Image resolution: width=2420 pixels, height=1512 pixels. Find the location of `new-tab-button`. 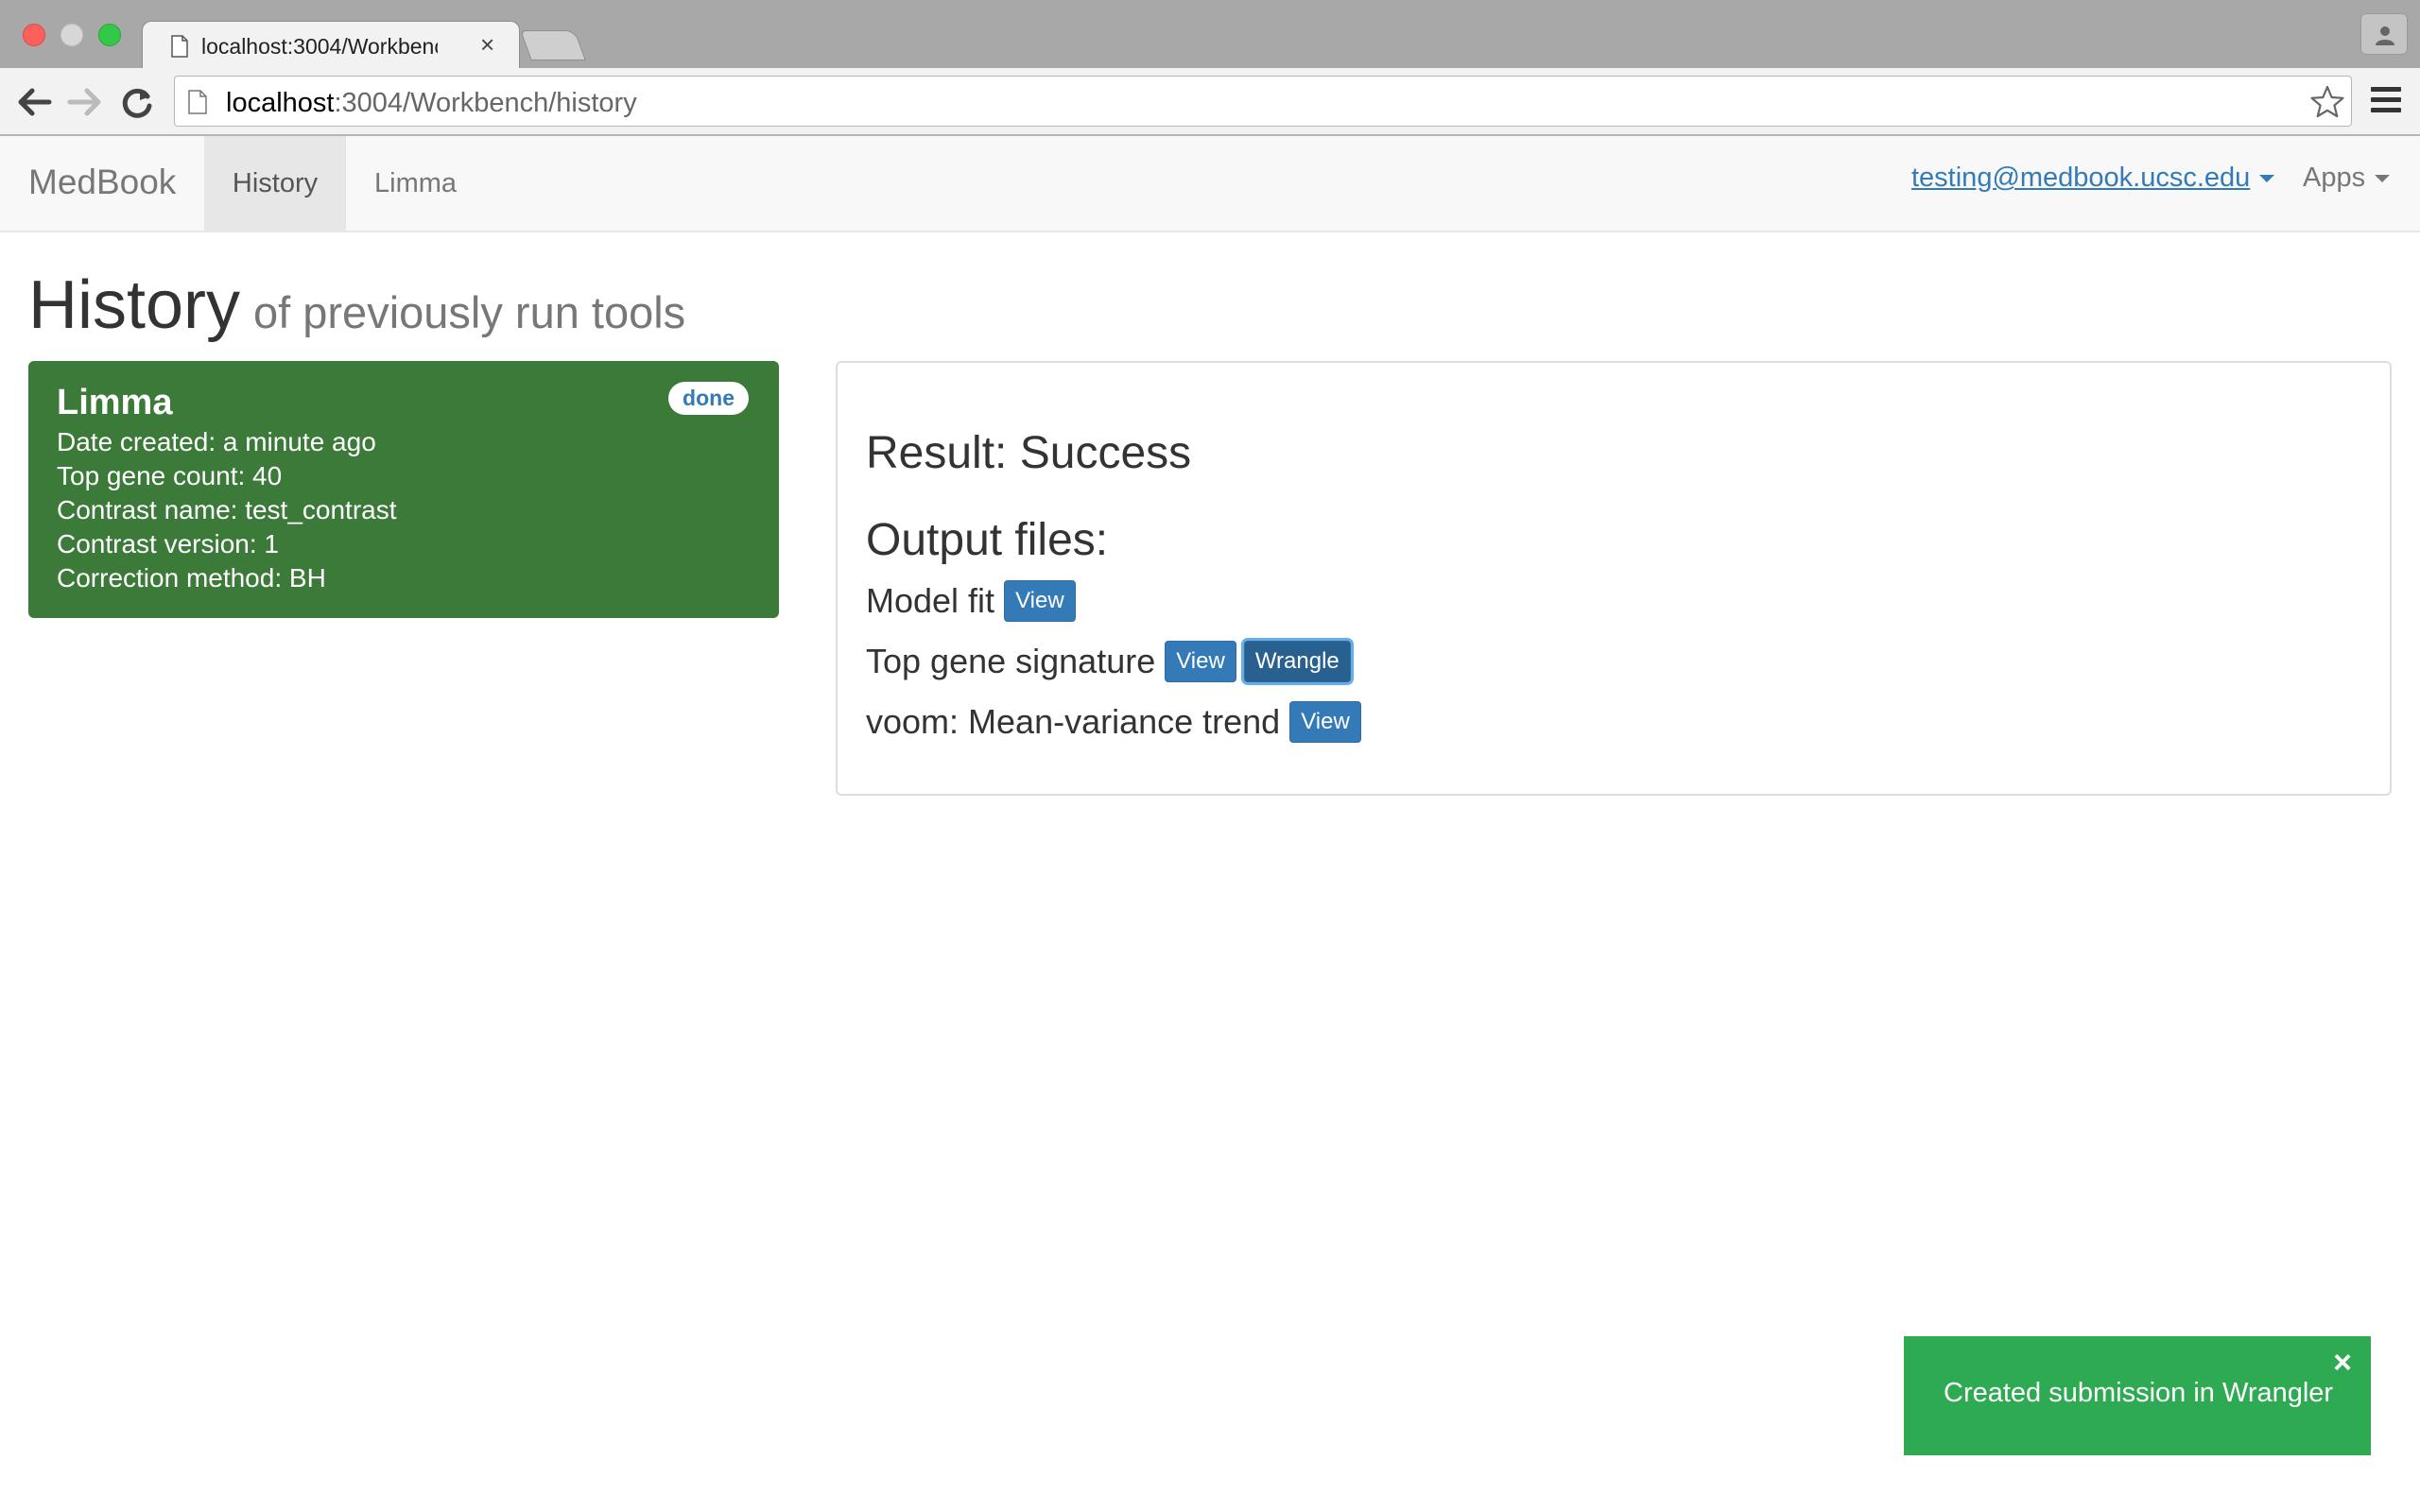

new-tab-button is located at coordinates (553, 45).